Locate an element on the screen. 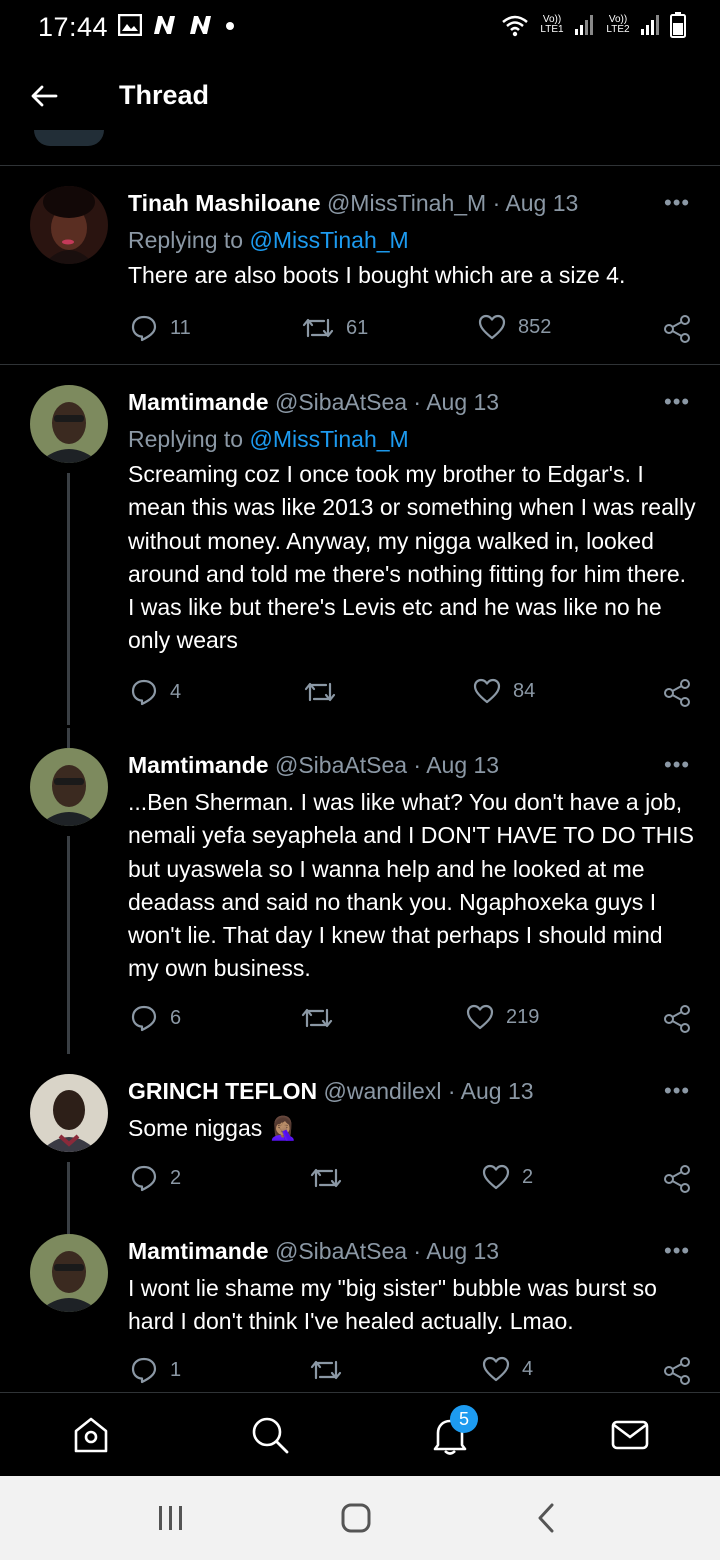 The image size is (720, 1560). battery-icon is located at coordinates (678, 25).